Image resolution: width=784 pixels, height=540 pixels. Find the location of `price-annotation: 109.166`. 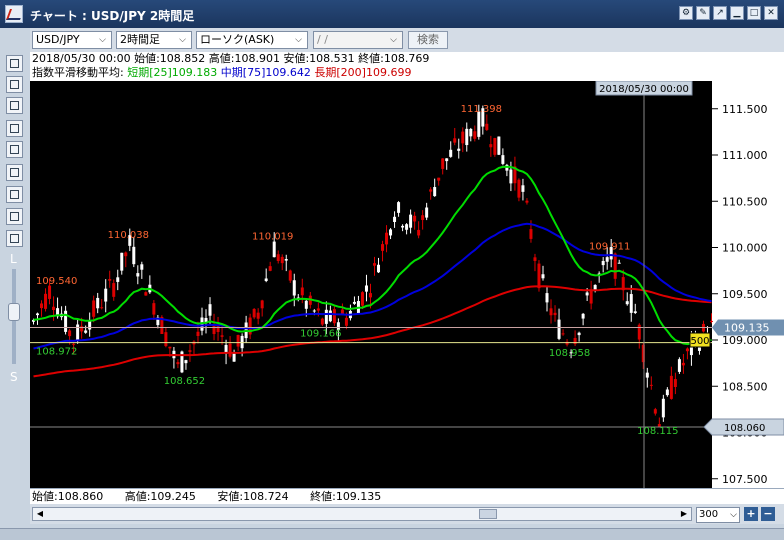

price-annotation: 109.166 is located at coordinates (320, 334).